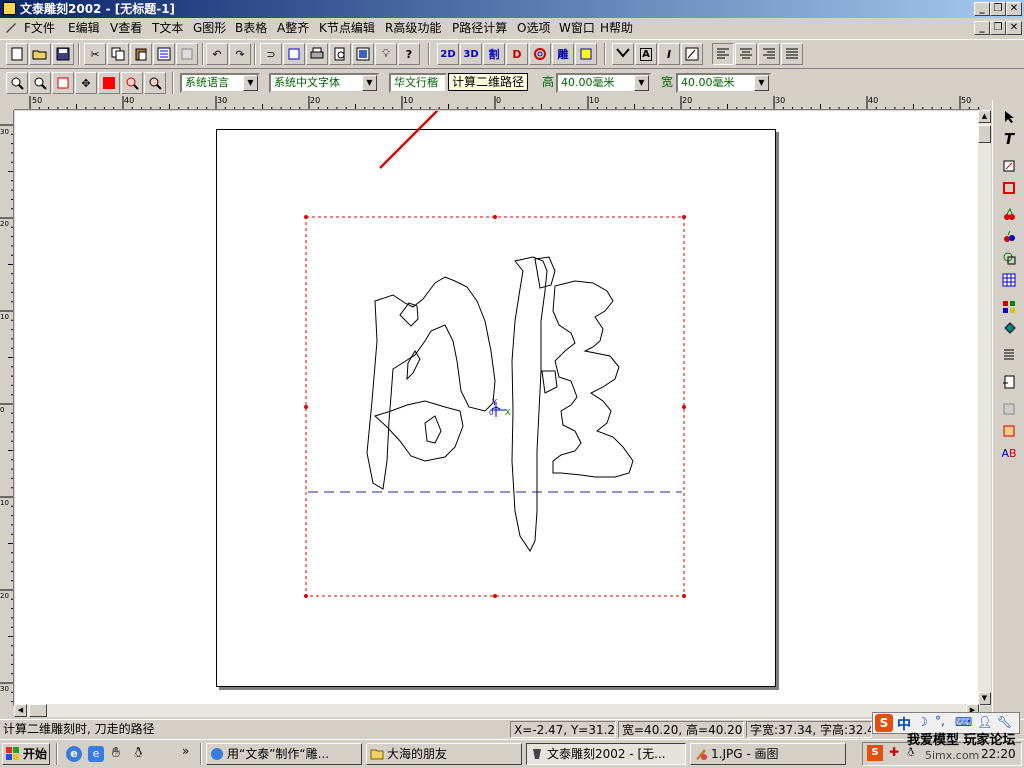 The height and width of the screenshot is (768, 1024). Describe the element at coordinates (746, 54) in the screenshot. I see `align-center-icon` at that location.